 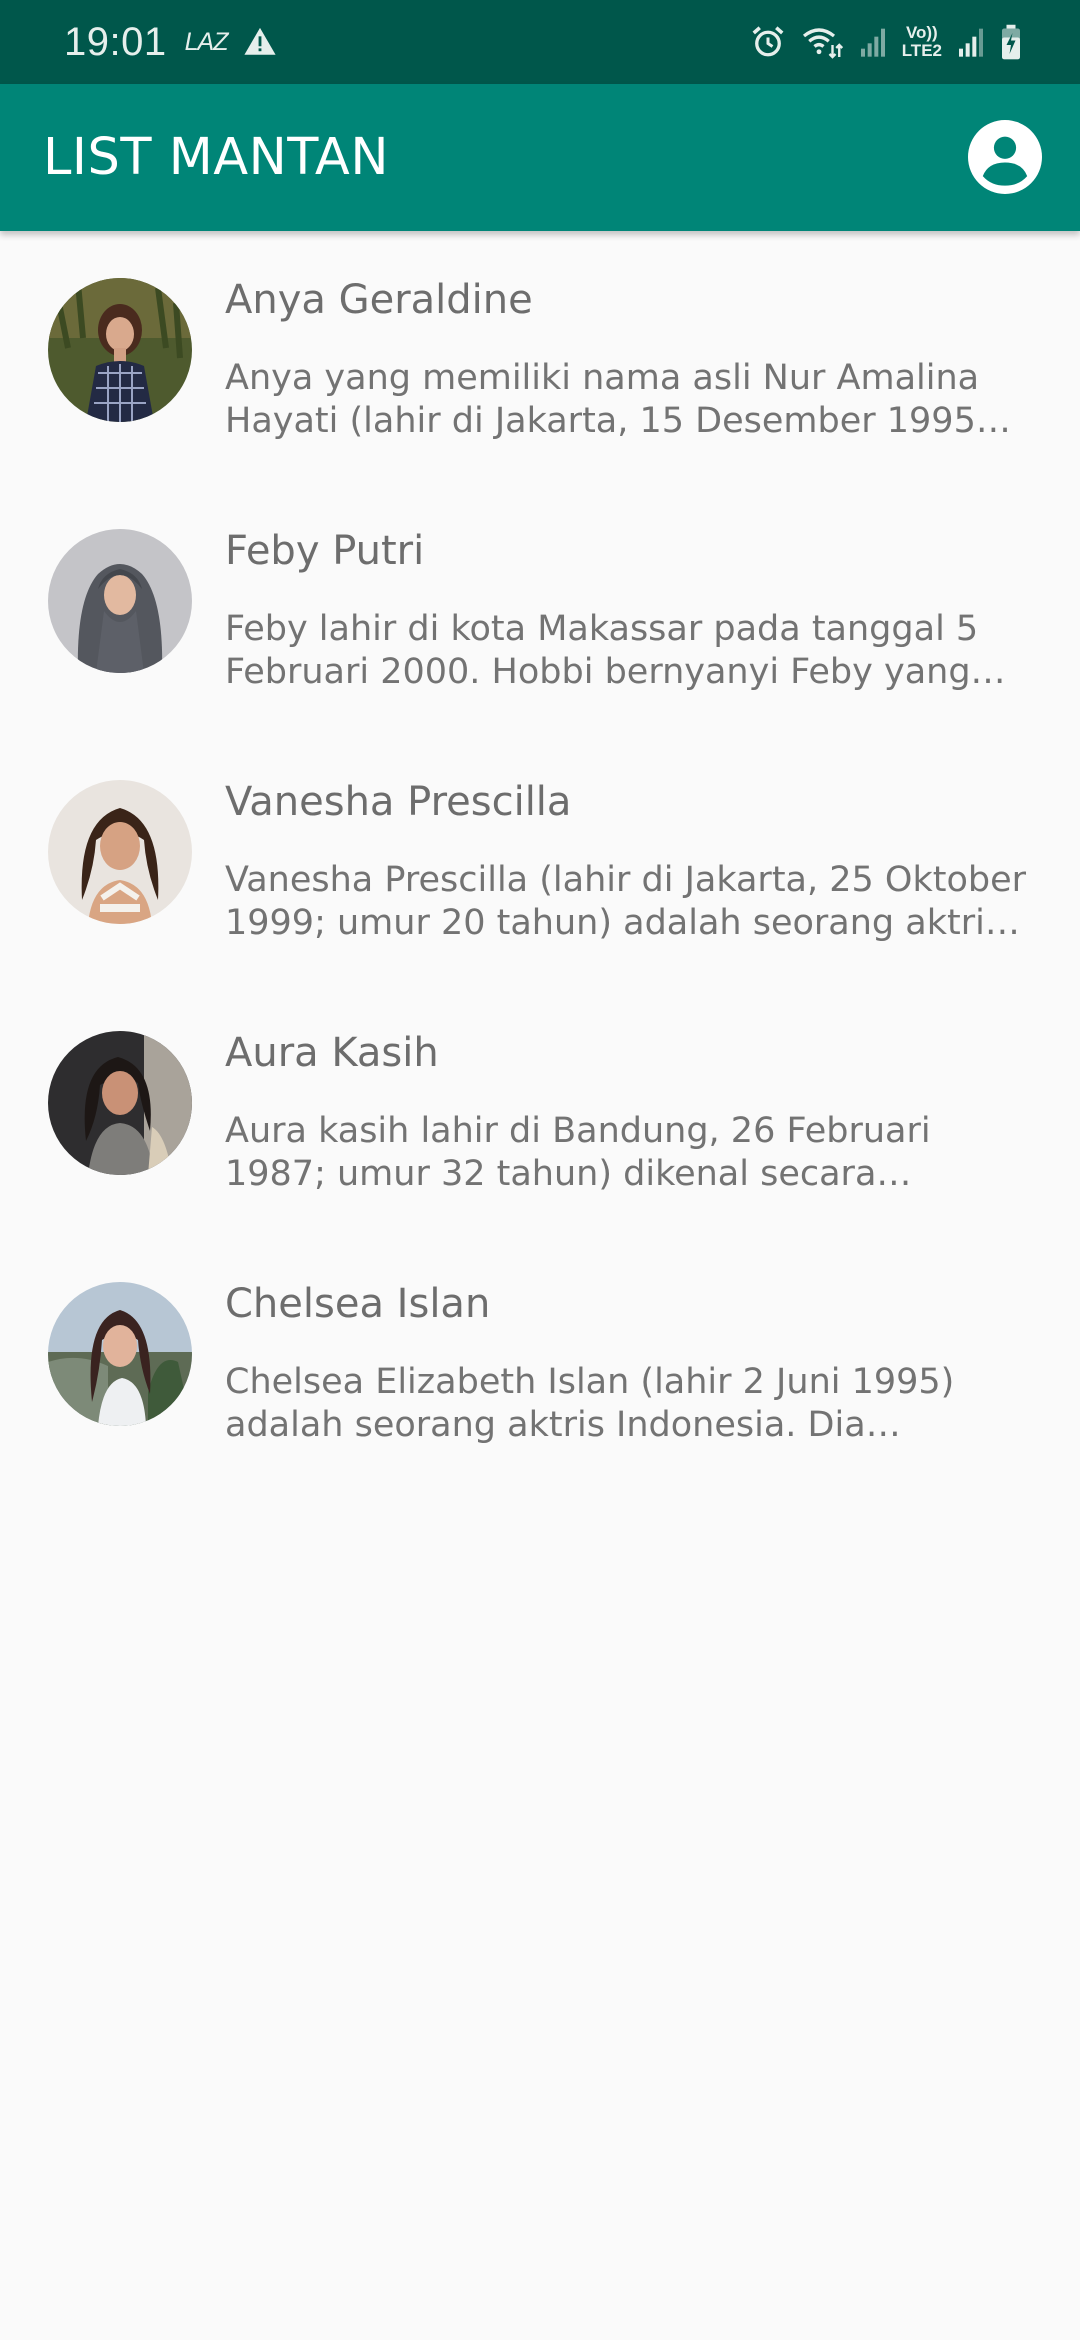 I want to click on status-time: 19:01, so click(x=115, y=41).